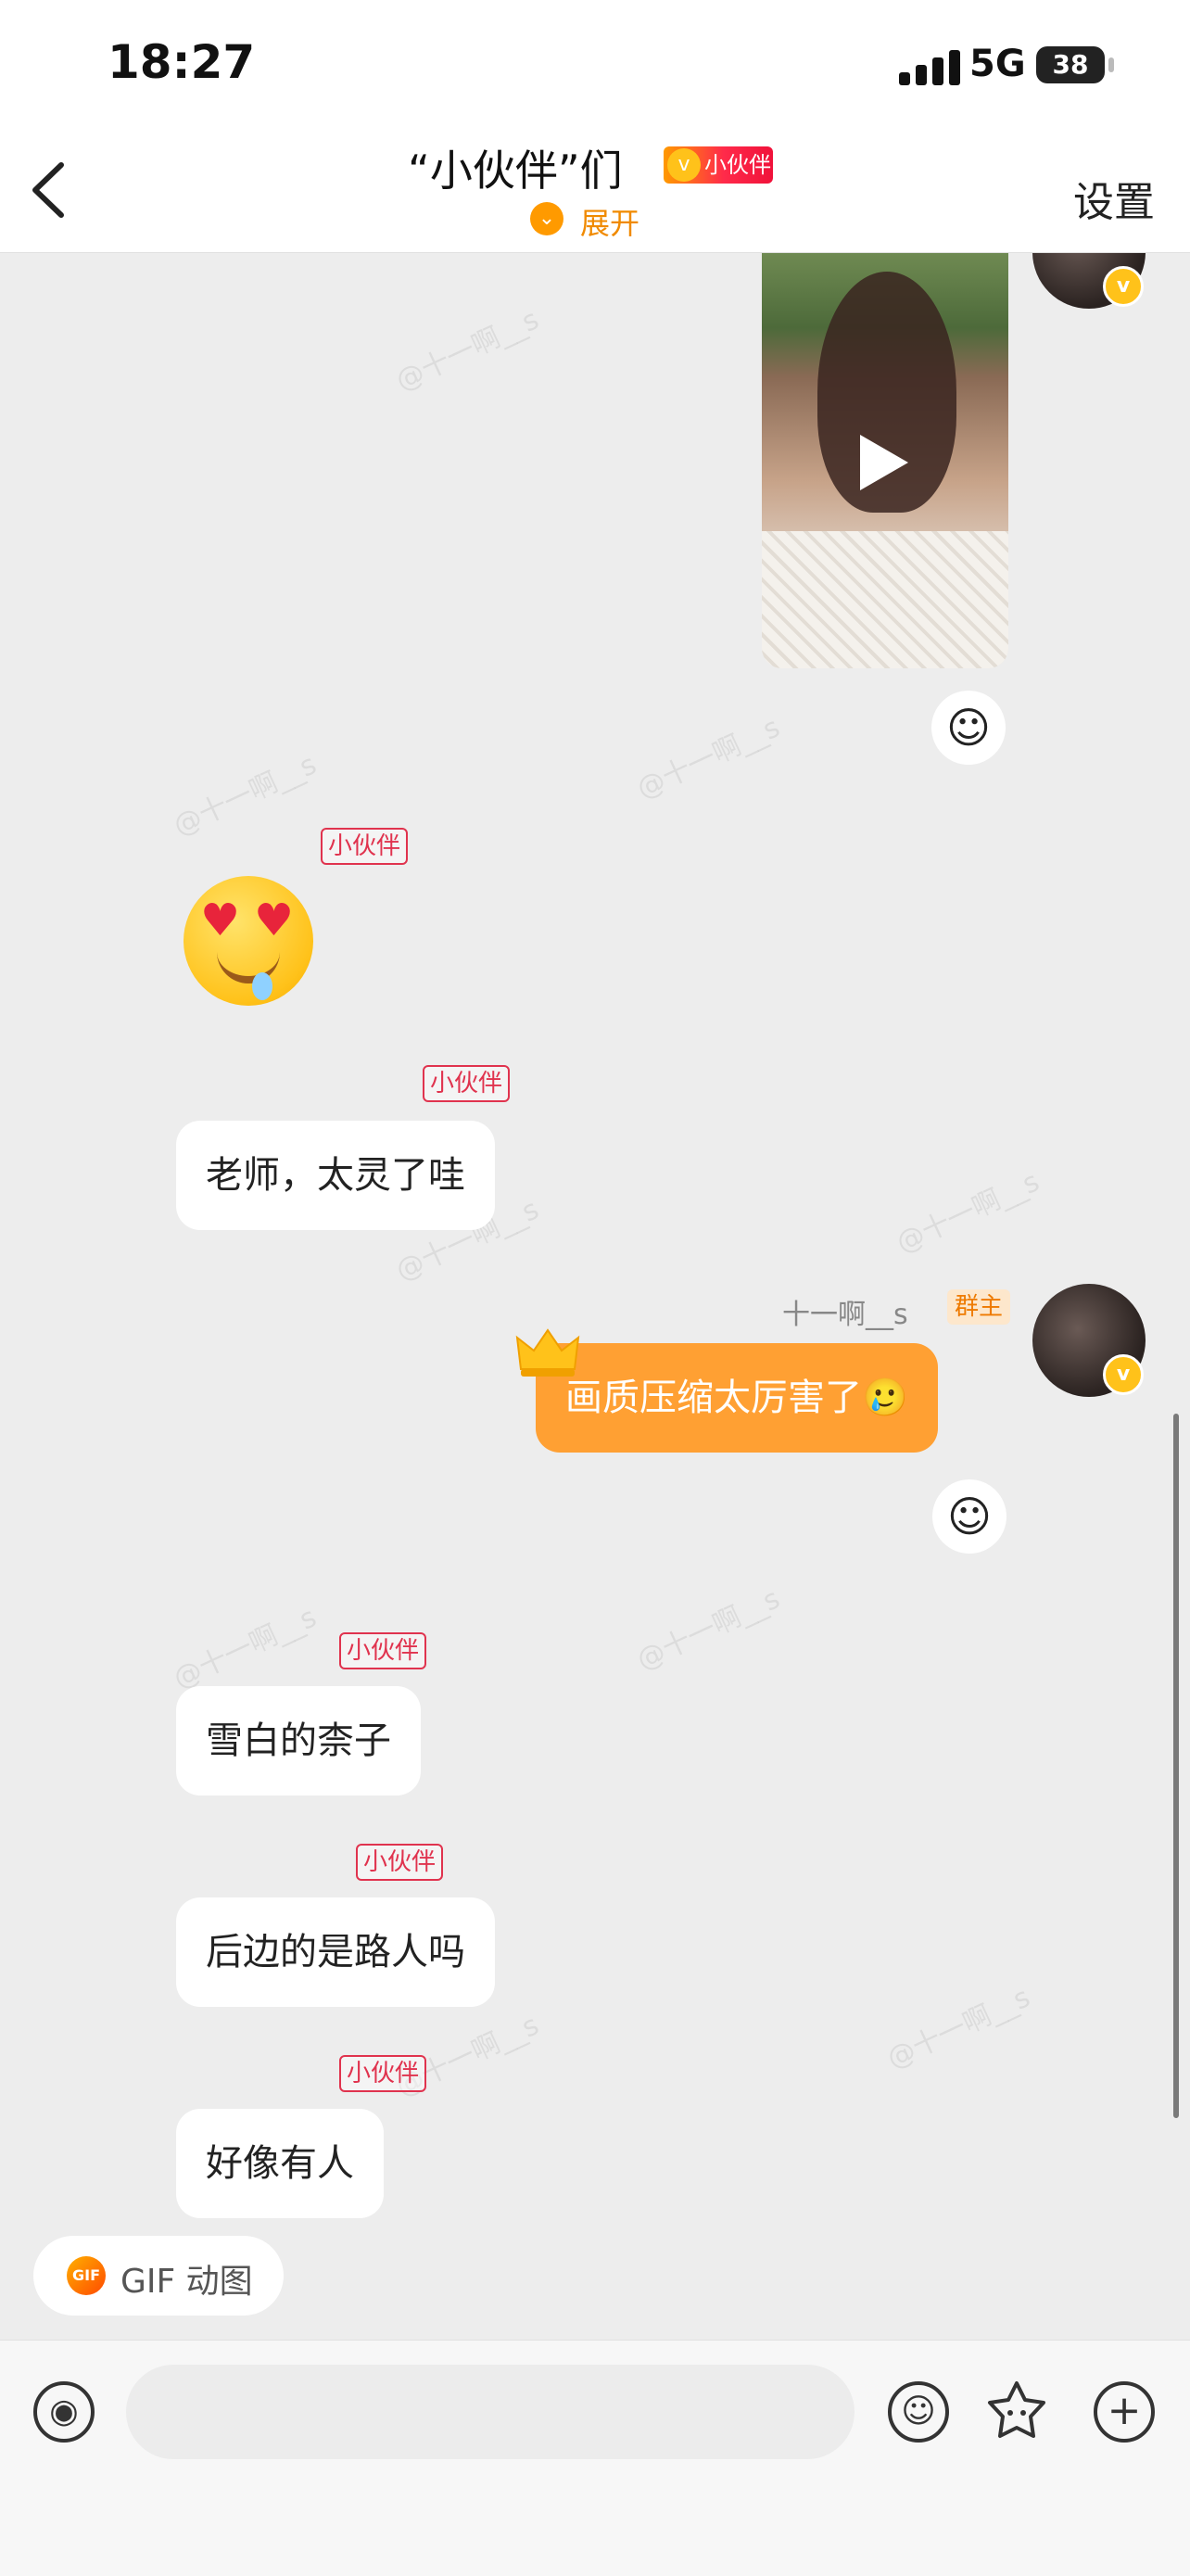  I want to click on expand-label: 展开, so click(610, 223).